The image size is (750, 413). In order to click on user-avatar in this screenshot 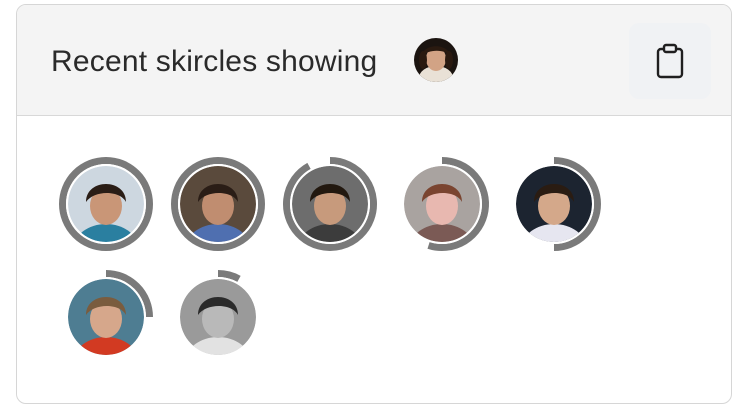, I will do `click(436, 60)`.